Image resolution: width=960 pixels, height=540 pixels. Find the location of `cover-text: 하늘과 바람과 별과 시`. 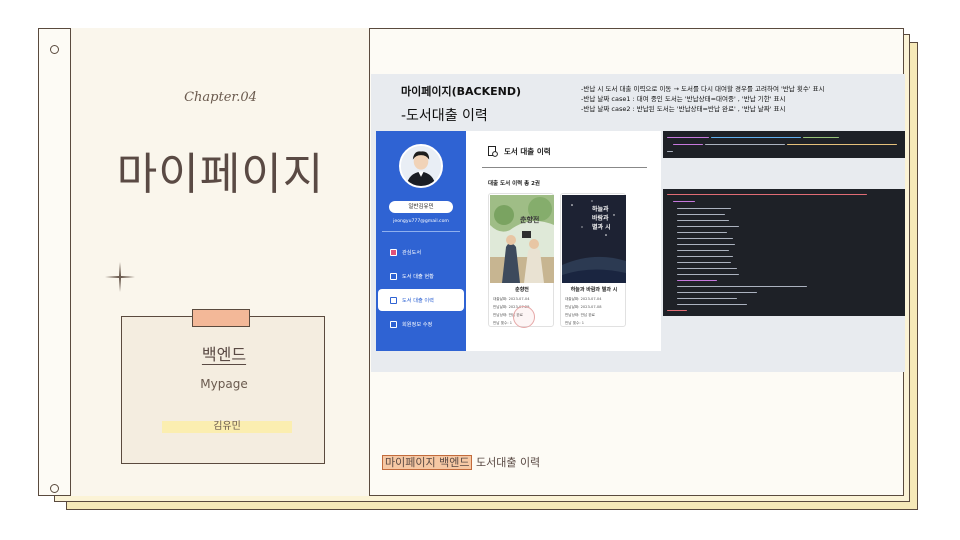

cover-text: 하늘과 바람과 별과 시 is located at coordinates (601, 218).